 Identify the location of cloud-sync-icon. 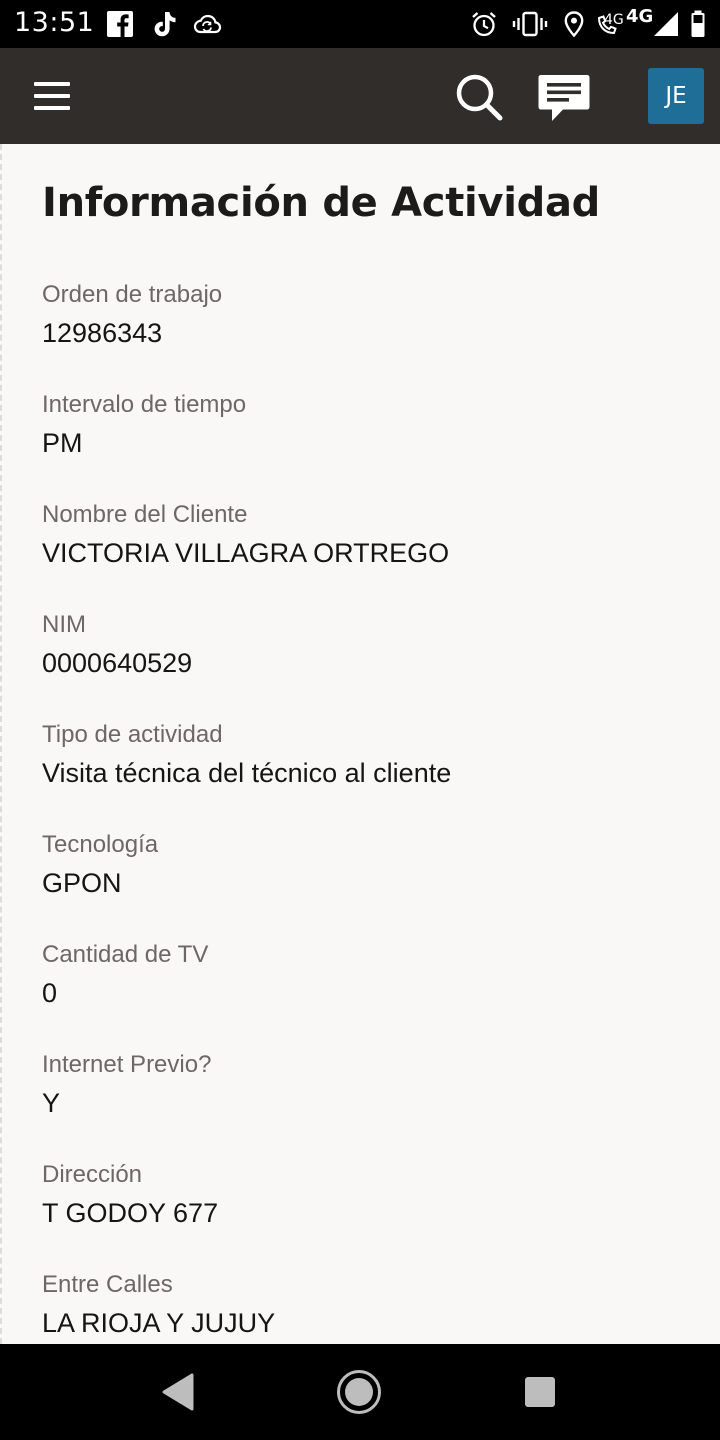
(207, 24).